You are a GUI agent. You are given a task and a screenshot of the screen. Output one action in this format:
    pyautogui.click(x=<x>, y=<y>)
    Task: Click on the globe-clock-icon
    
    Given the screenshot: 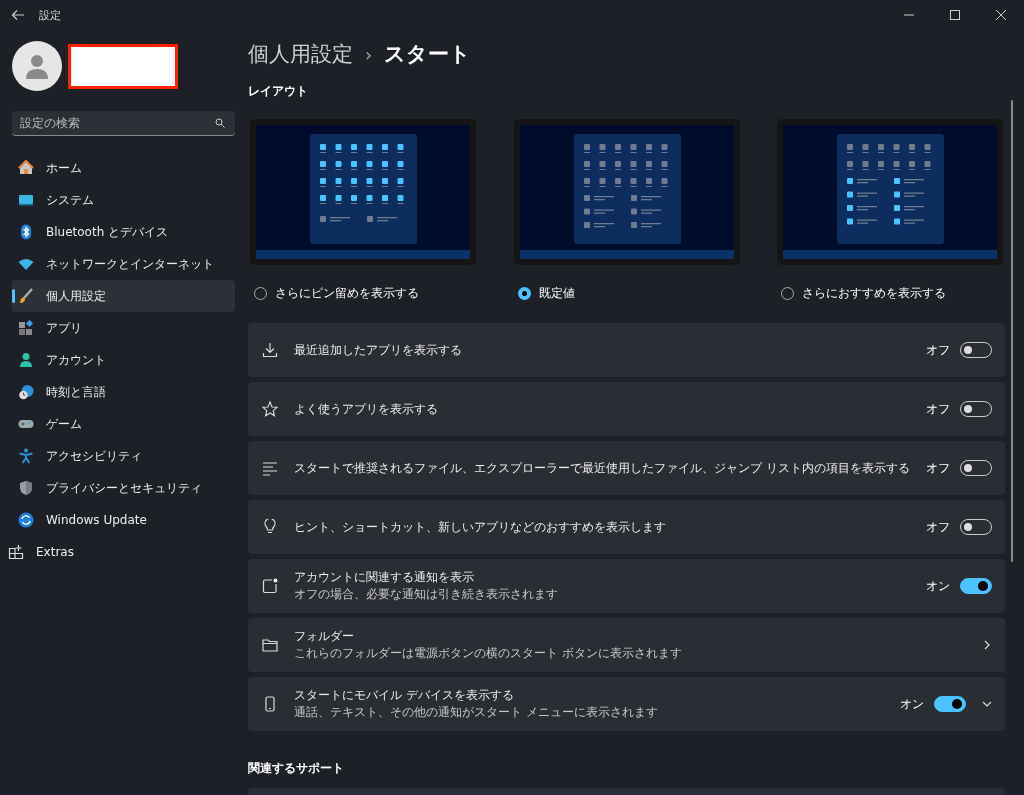 What is the action you would take?
    pyautogui.click(x=26, y=392)
    